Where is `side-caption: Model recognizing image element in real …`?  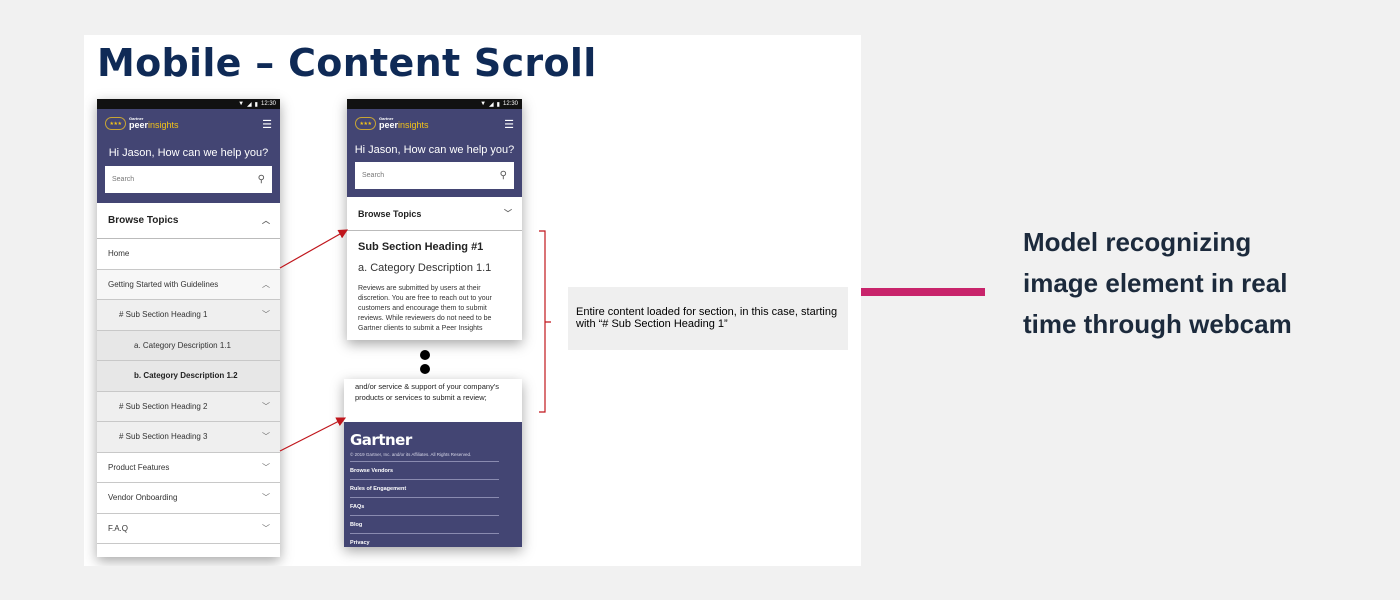
side-caption: Model recognizing image element in real … is located at coordinates (1157, 283).